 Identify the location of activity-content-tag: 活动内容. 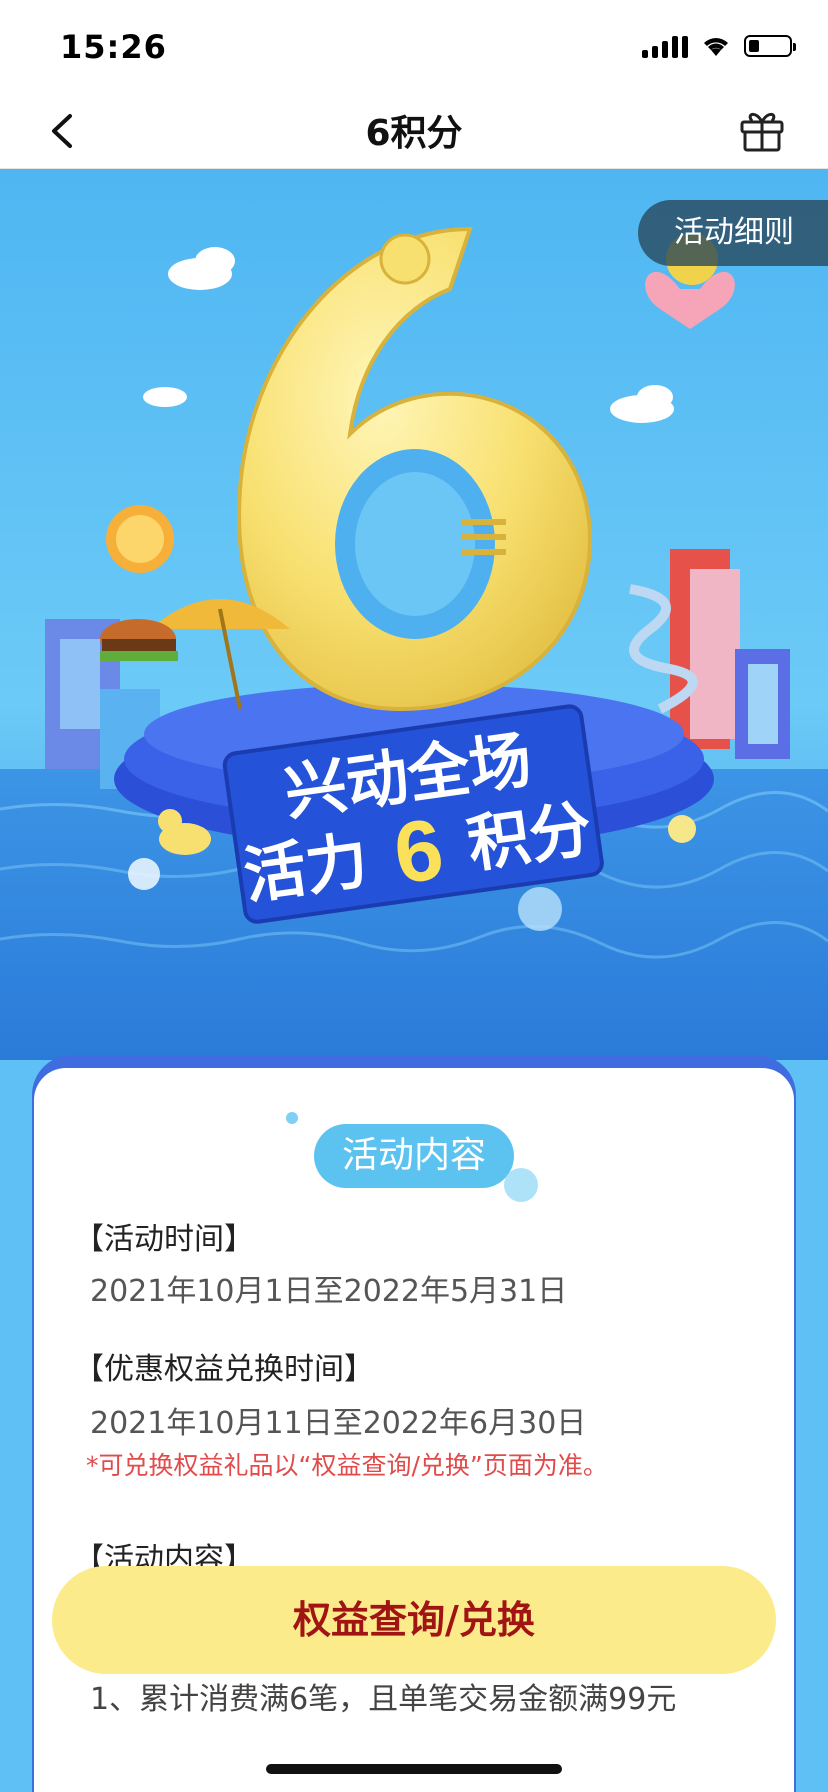
(413, 1156).